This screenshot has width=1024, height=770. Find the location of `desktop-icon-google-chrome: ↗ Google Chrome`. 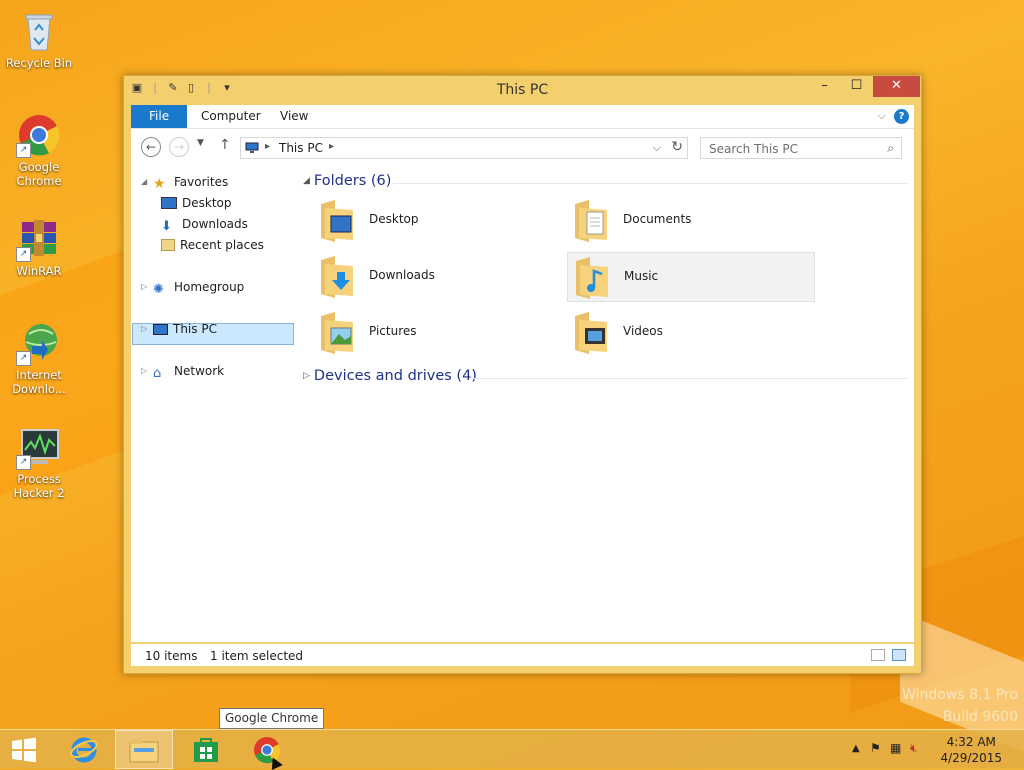

desktop-icon-google-chrome: ↗ Google Chrome is located at coordinates (39, 150).